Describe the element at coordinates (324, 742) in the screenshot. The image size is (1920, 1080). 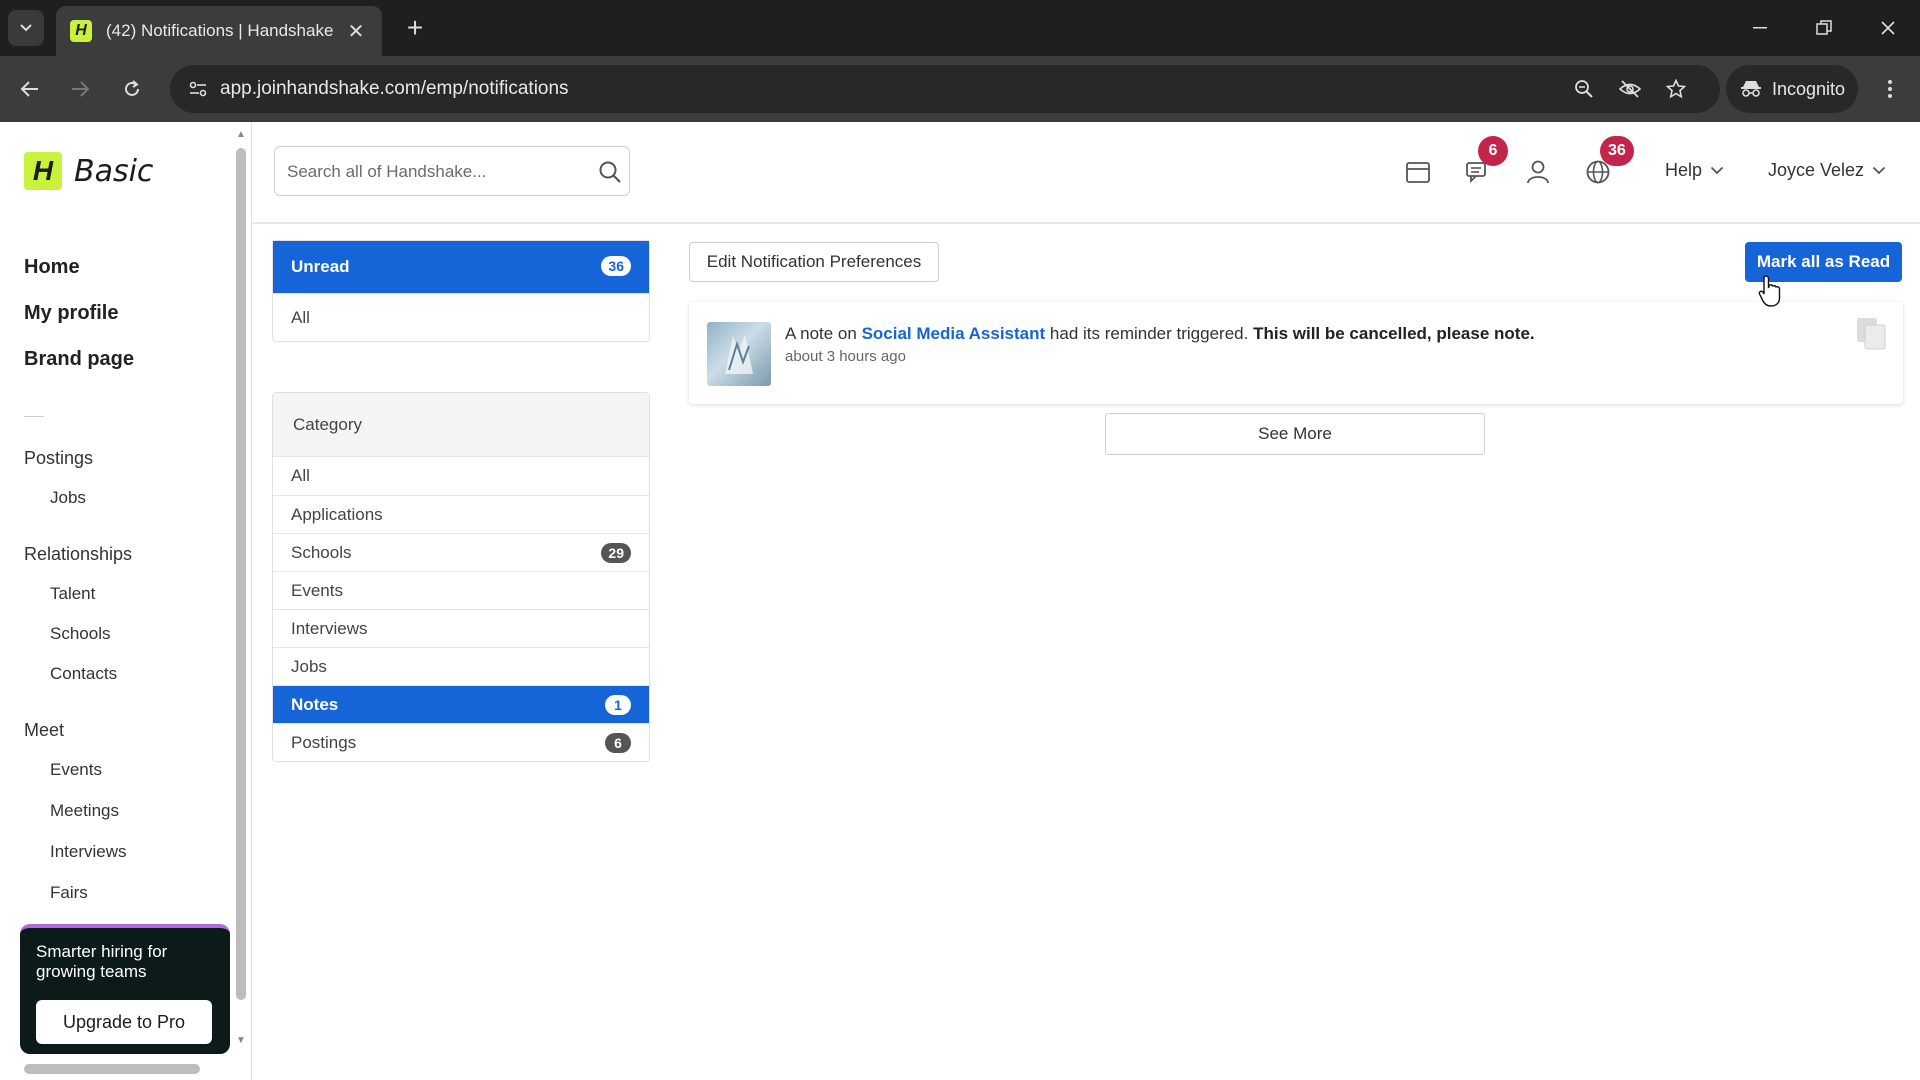
I see `category-label: Postings` at that location.